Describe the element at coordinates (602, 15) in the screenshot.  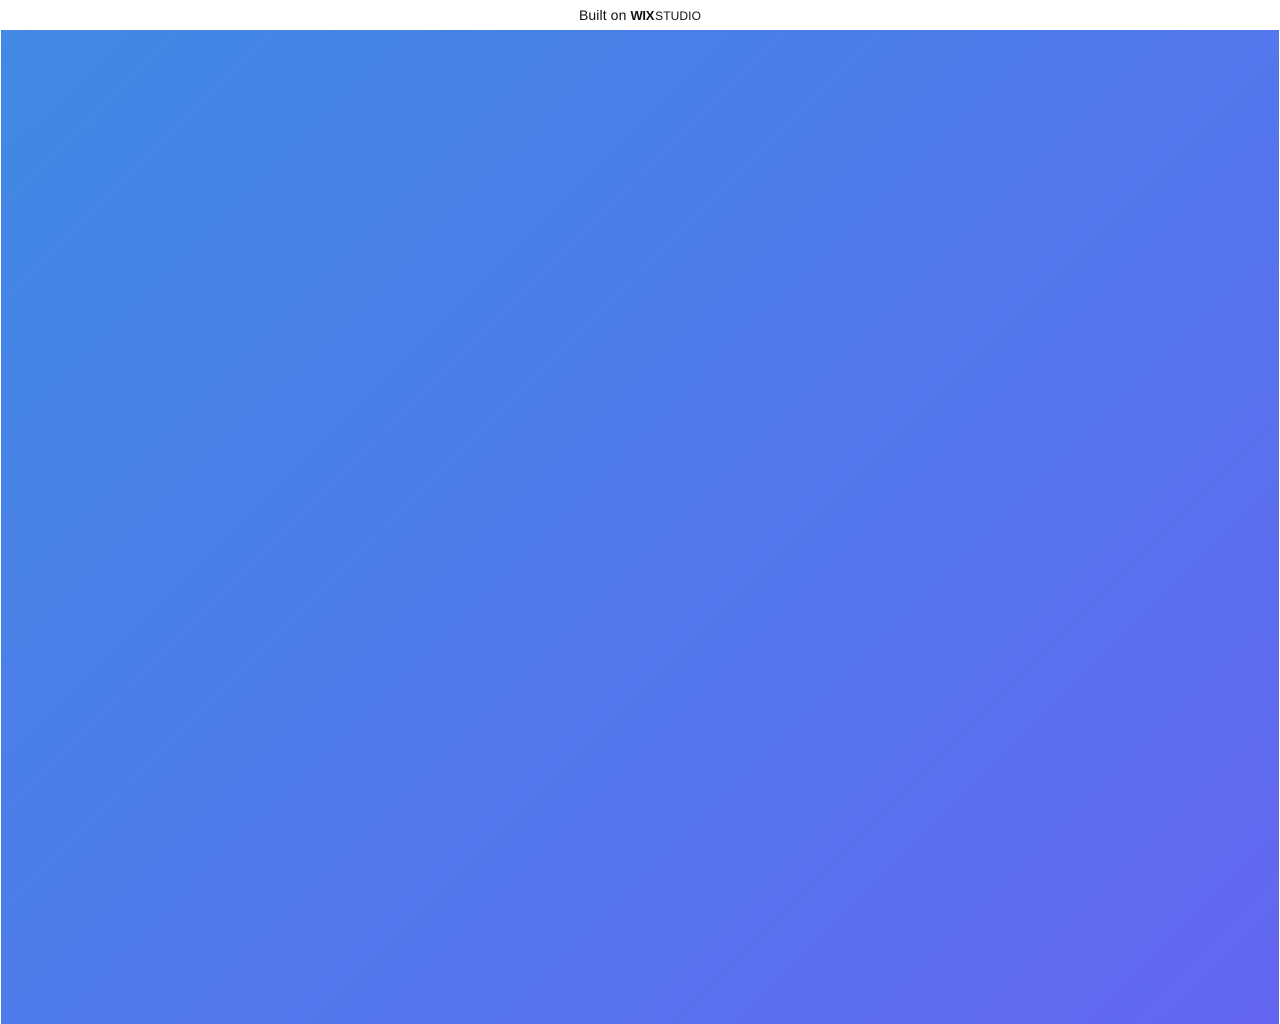
I see `built-on-label: Built on` at that location.